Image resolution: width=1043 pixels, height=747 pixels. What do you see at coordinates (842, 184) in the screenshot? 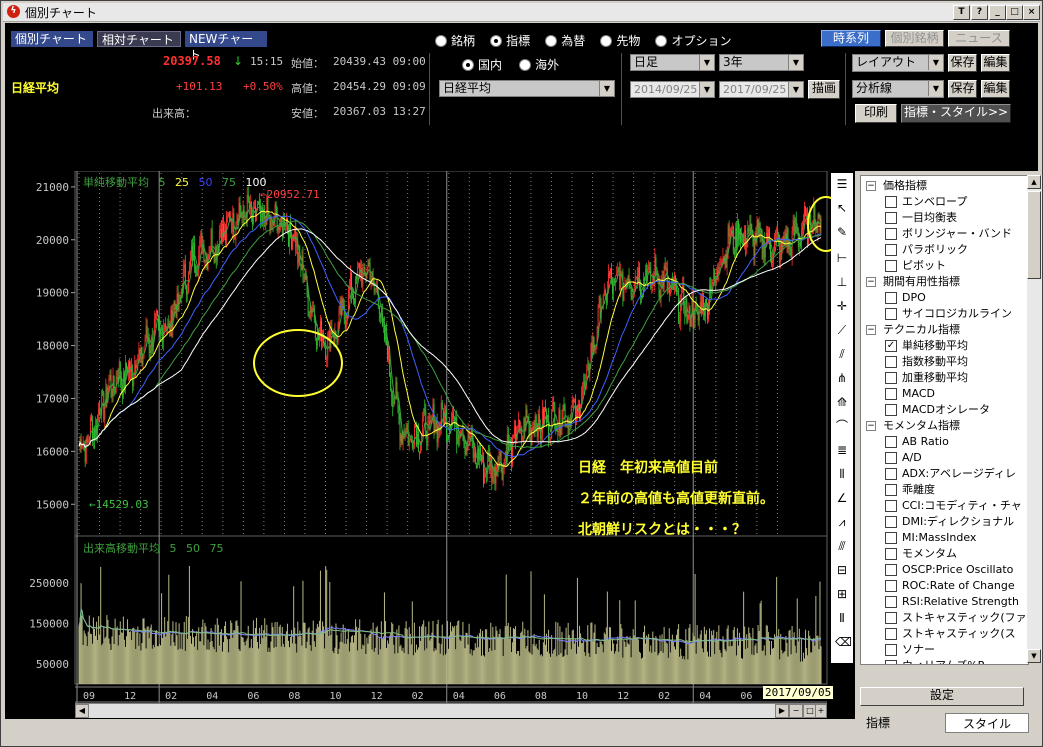
I see `menu-lines-icon: ☰` at bounding box center [842, 184].